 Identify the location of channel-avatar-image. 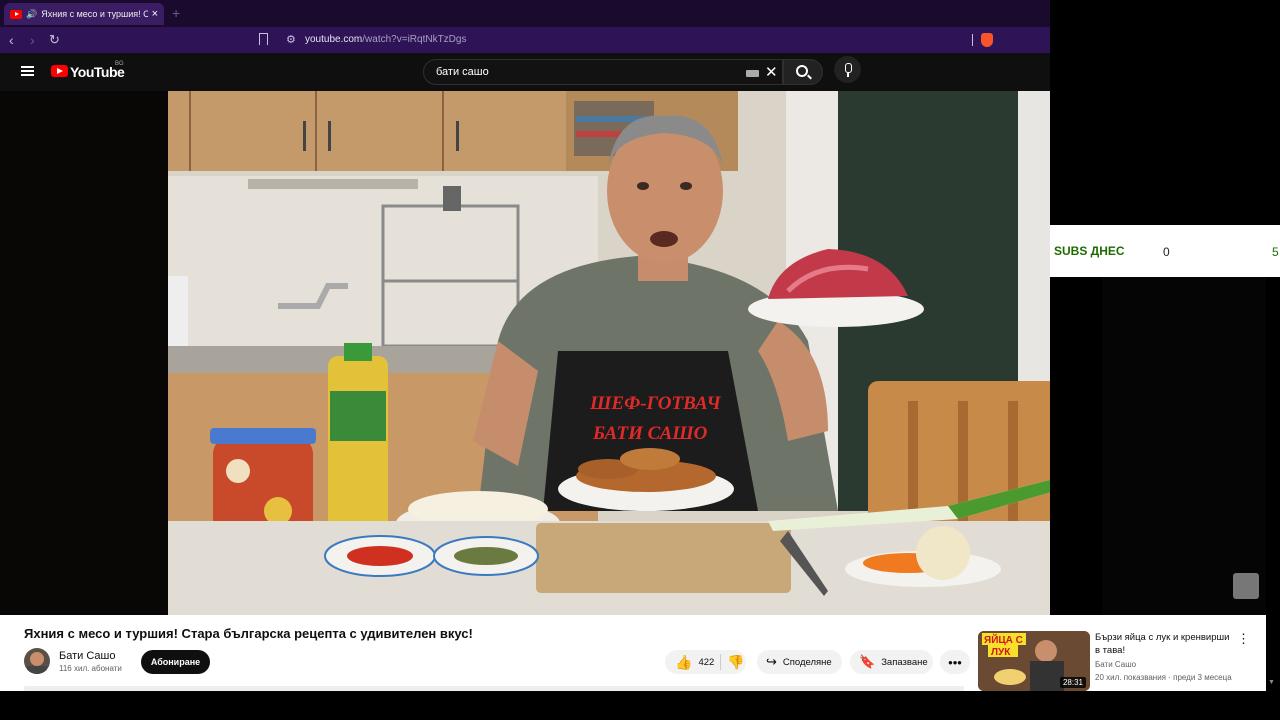
(37, 663).